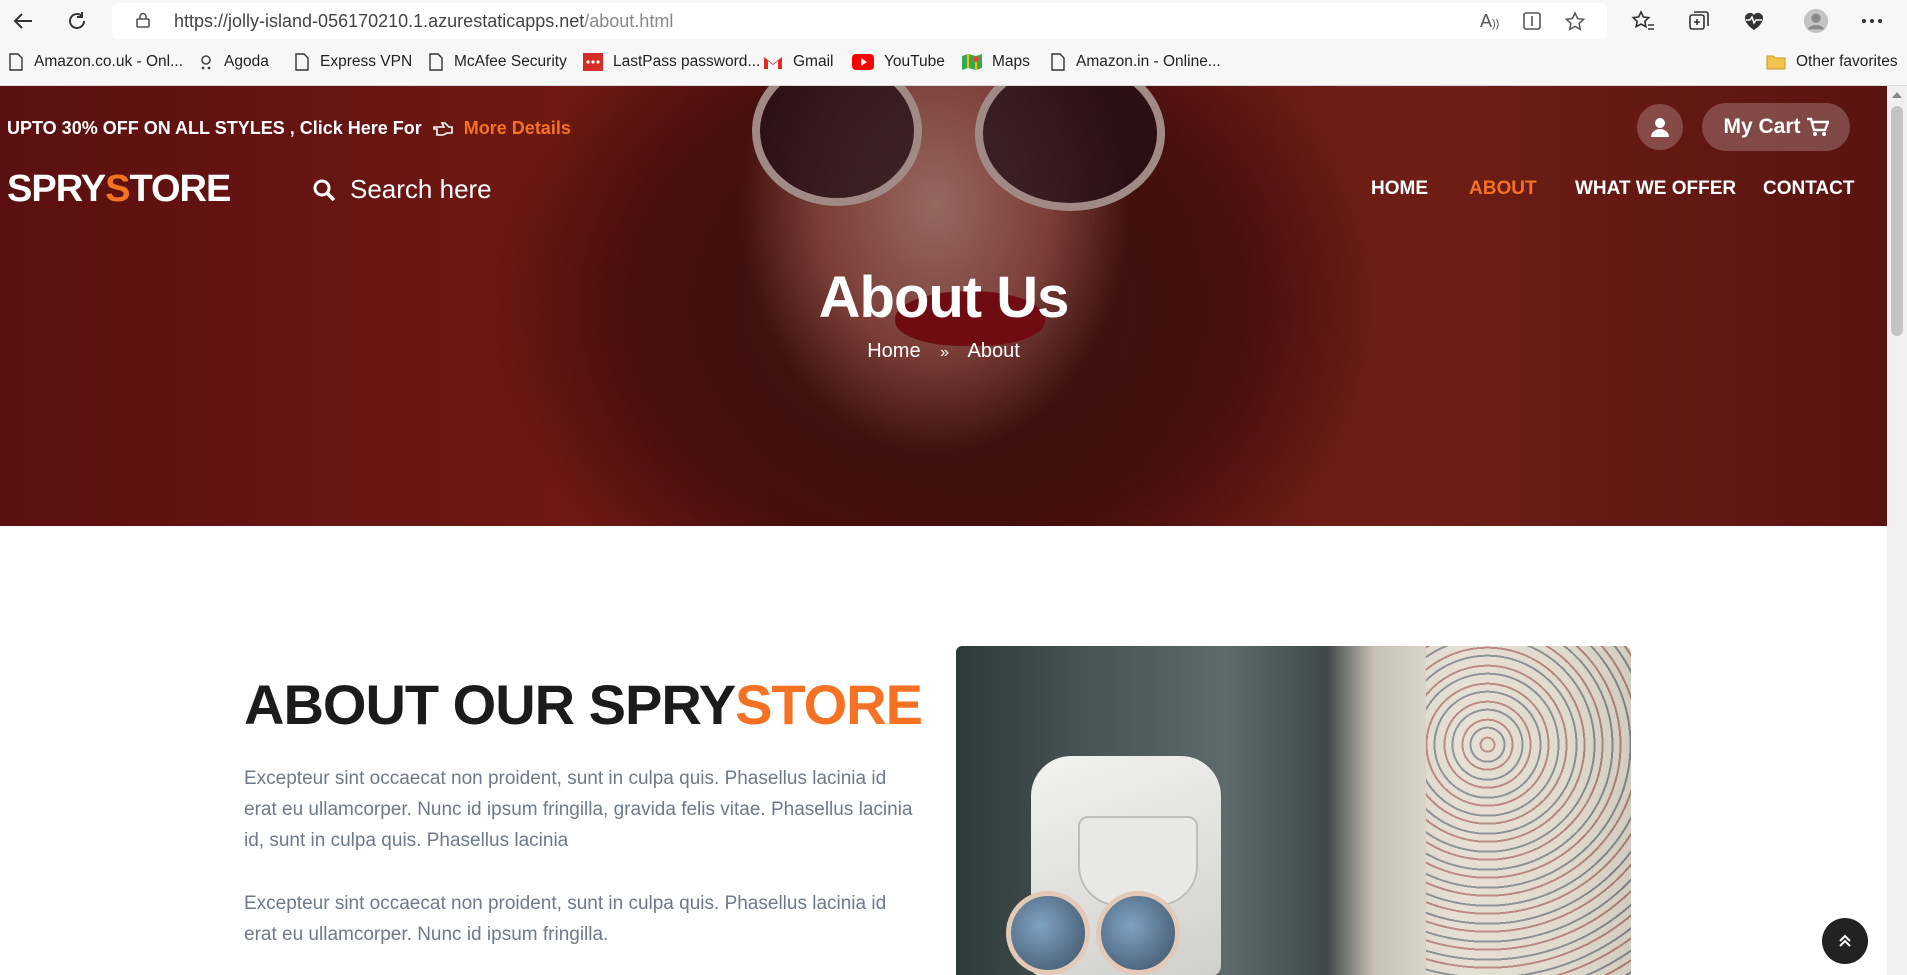  I want to click on user-account-button, so click(1660, 127).